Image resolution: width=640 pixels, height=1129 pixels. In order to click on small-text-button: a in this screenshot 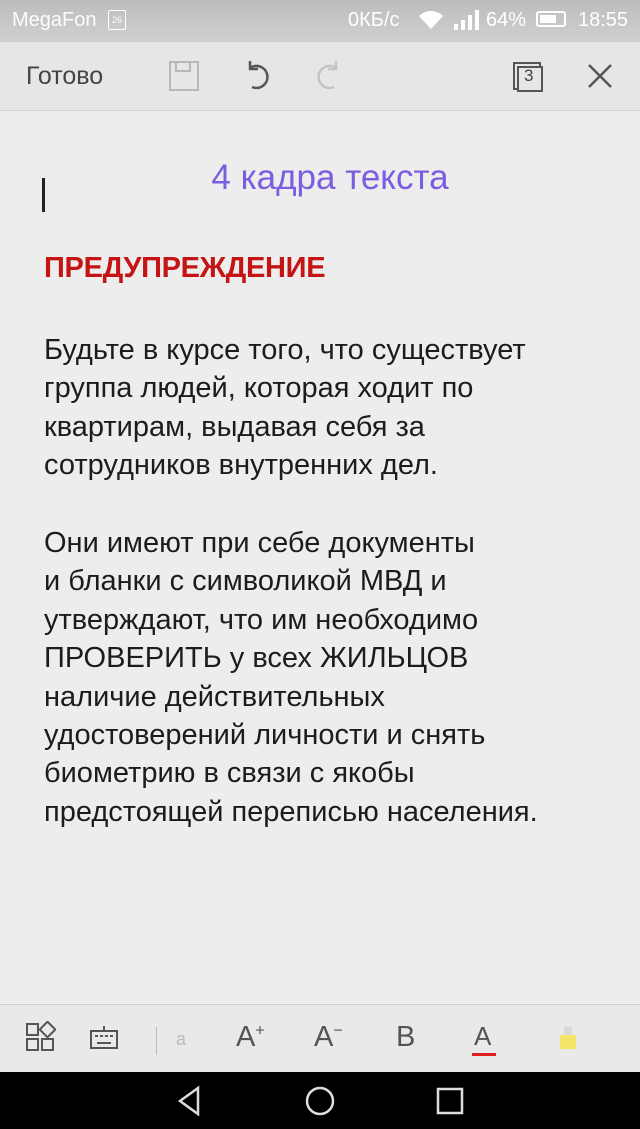, I will do `click(181, 1048)`.